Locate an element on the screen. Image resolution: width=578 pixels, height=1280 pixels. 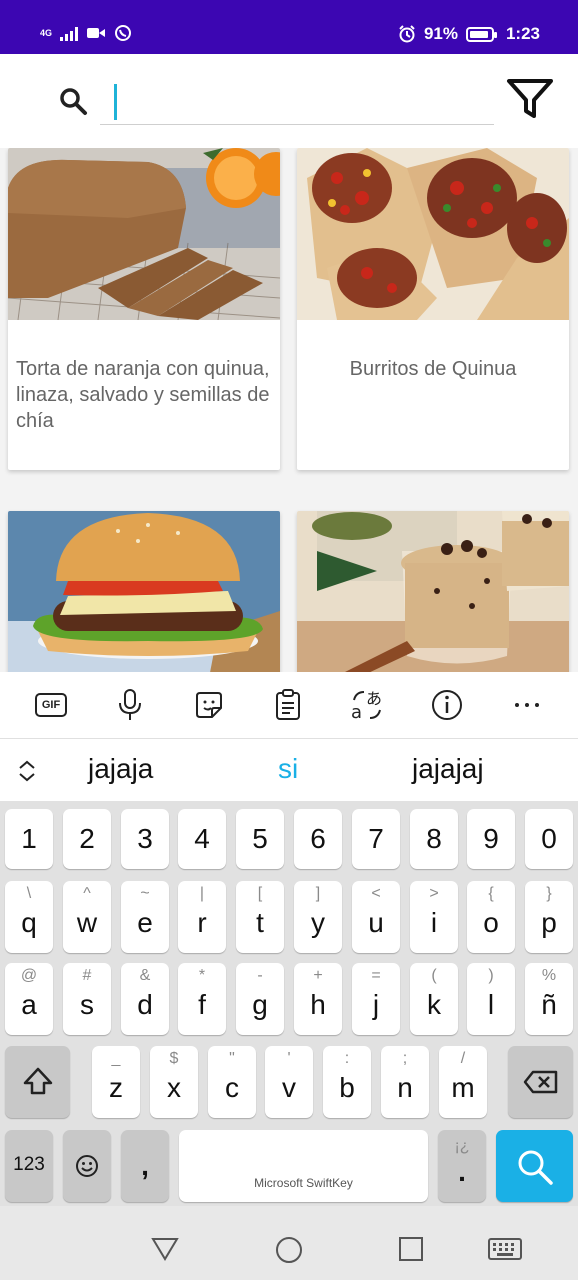
suggestion-left: jajaja is located at coordinates (120, 769).